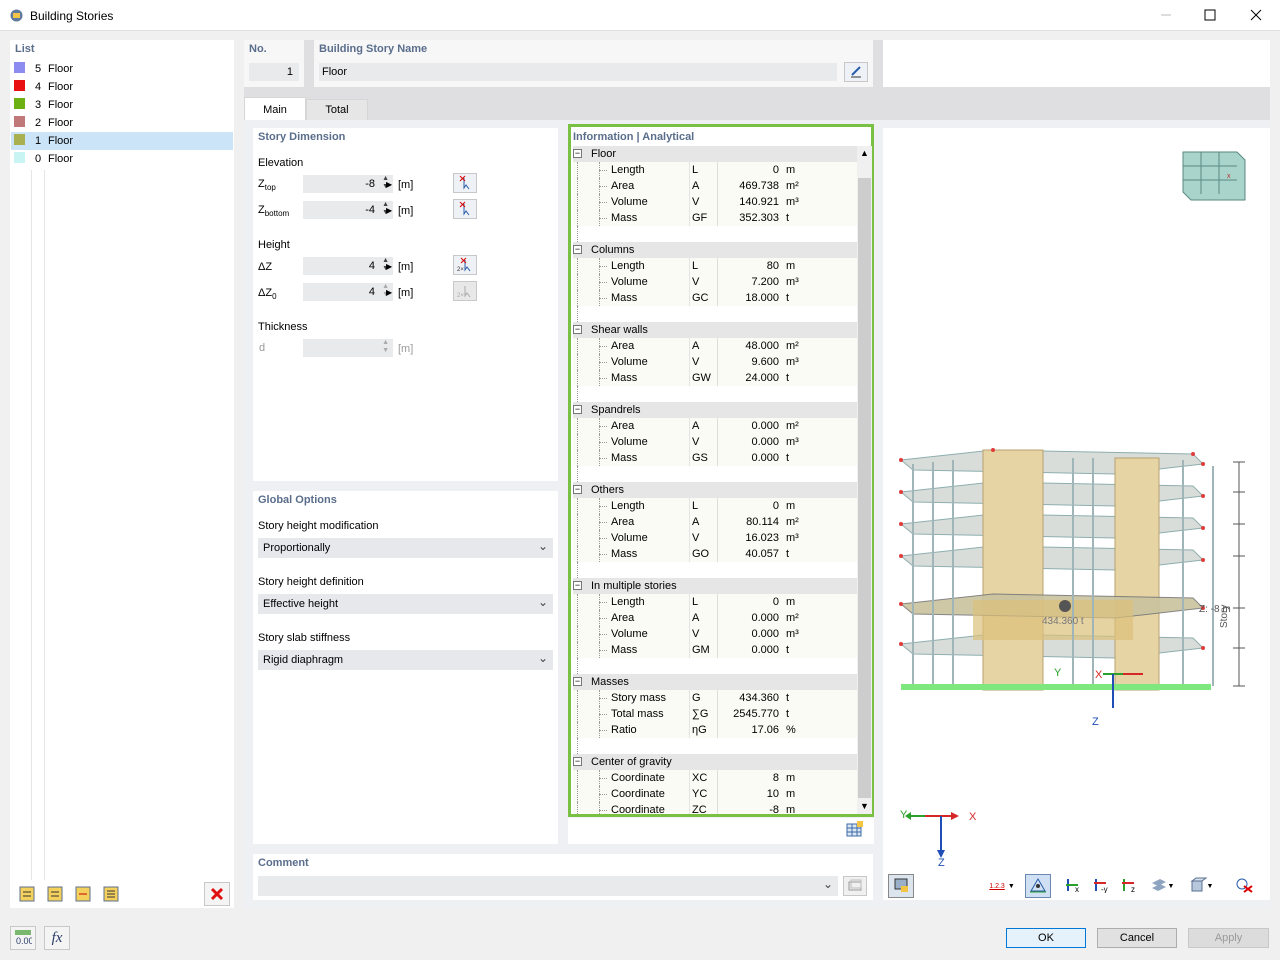 The image size is (1280, 960). What do you see at coordinates (1201, 886) in the screenshot?
I see `visibility-button: ▼` at bounding box center [1201, 886].